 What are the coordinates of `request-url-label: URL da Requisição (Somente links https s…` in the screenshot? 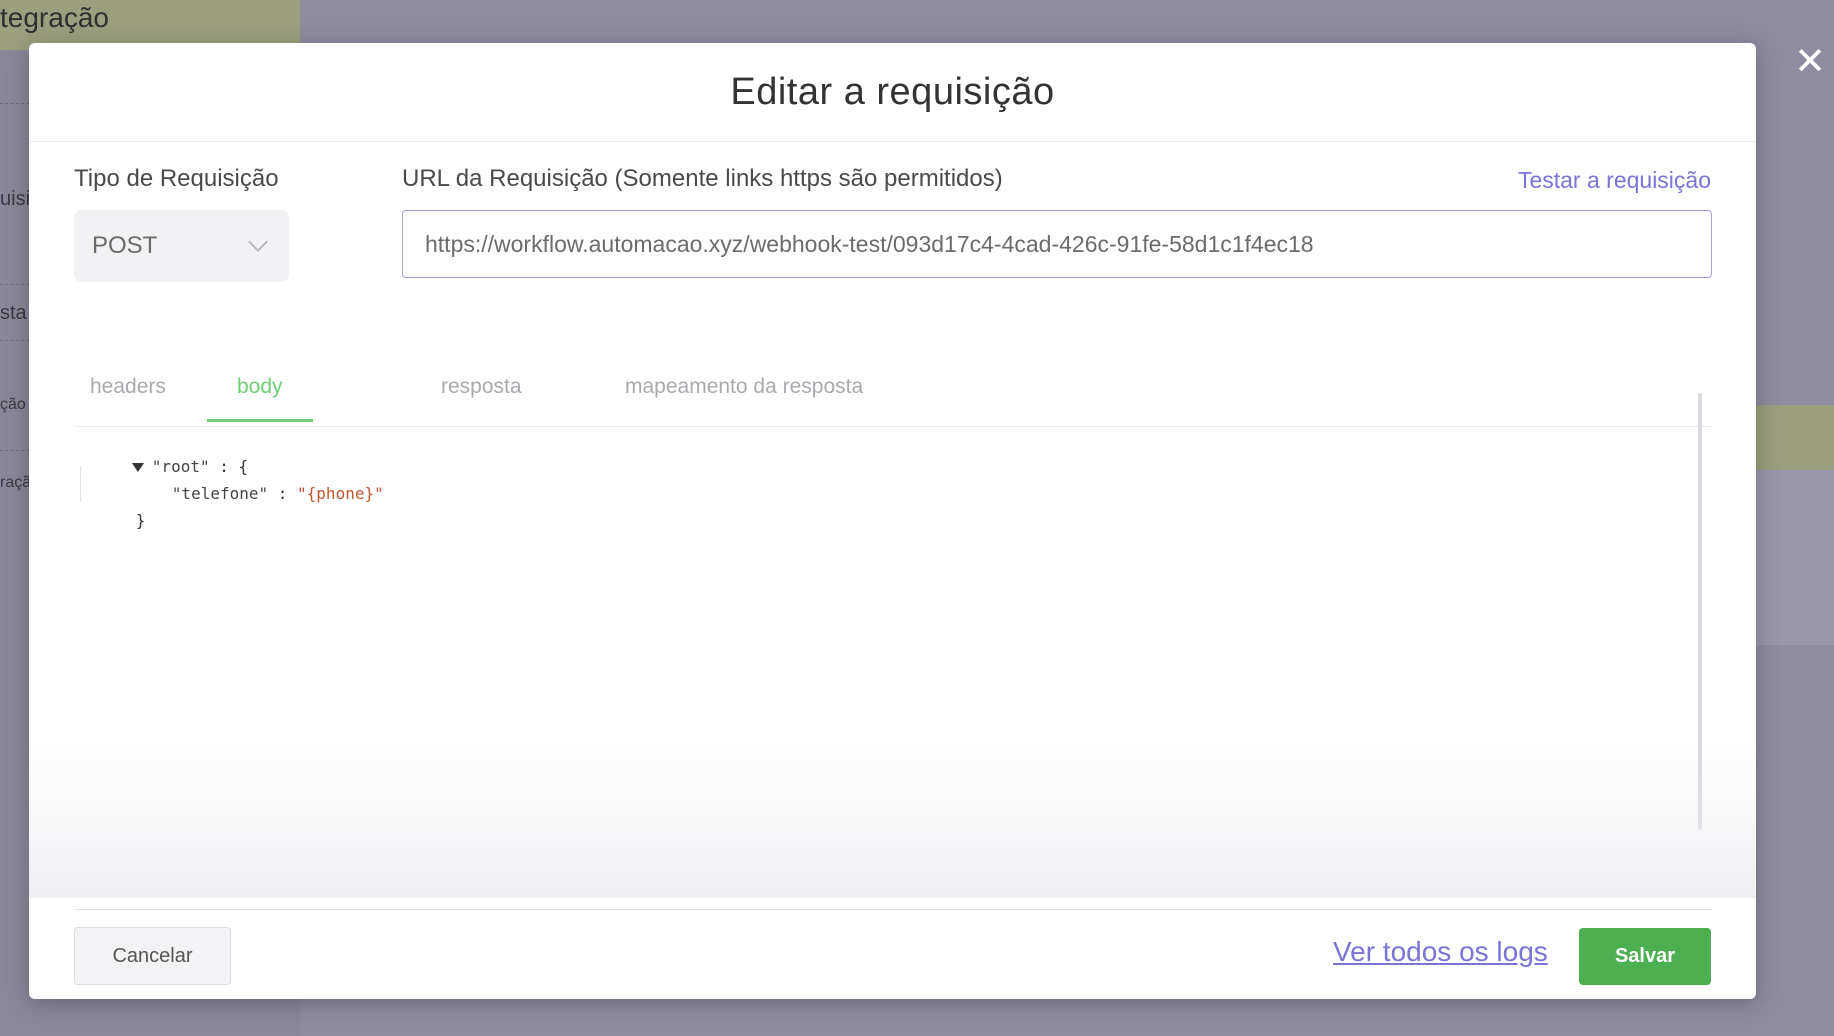 It's located at (702, 178).